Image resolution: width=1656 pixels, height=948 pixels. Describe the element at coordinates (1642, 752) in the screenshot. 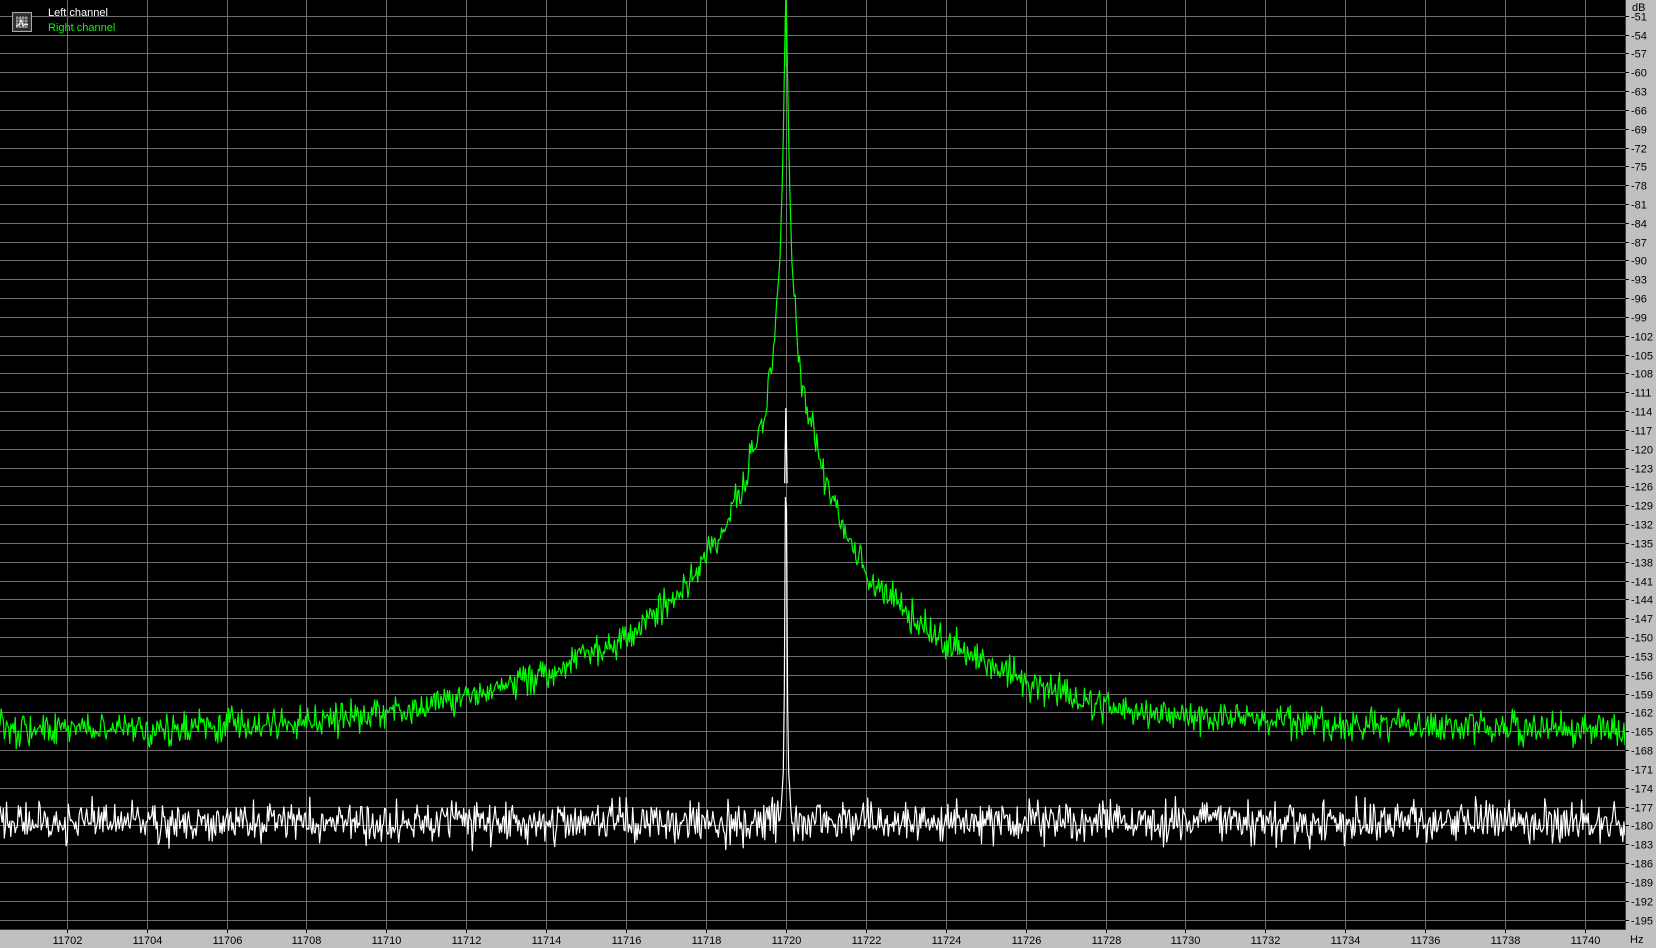

I see `y-tick-label: -168` at that location.